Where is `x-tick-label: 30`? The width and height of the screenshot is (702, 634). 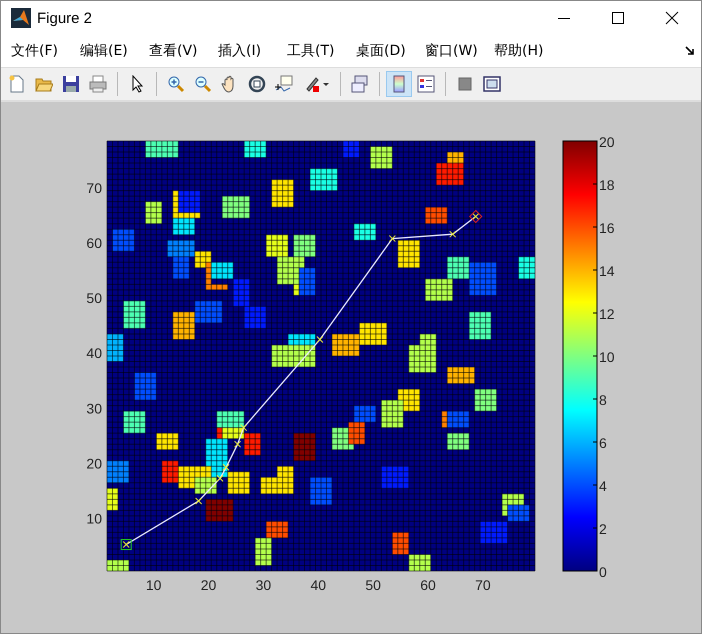
x-tick-label: 30 is located at coordinates (264, 584).